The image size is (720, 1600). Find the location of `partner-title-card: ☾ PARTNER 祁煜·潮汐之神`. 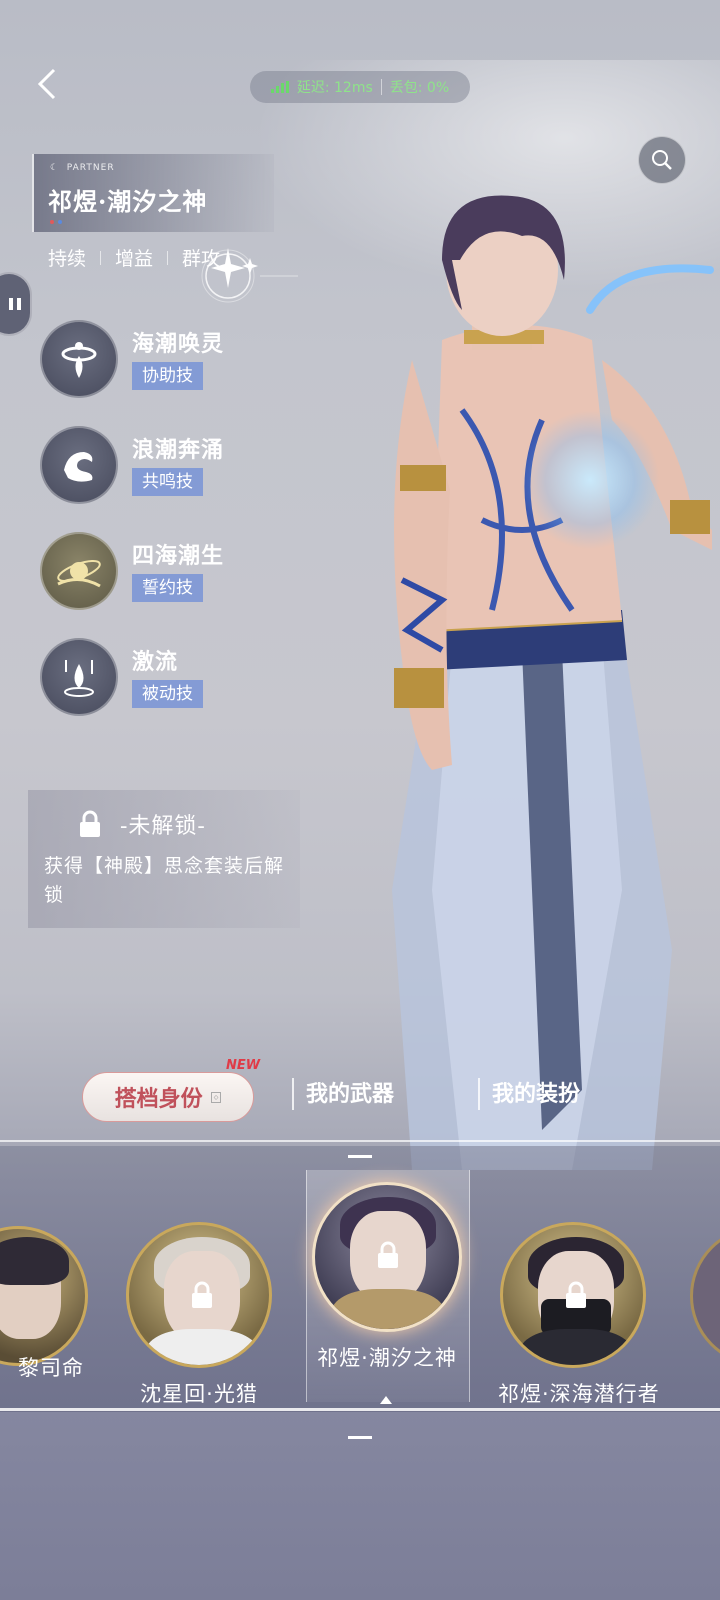

partner-title-card: ☾ PARTNER 祁煜·潮汐之神 is located at coordinates (153, 193).